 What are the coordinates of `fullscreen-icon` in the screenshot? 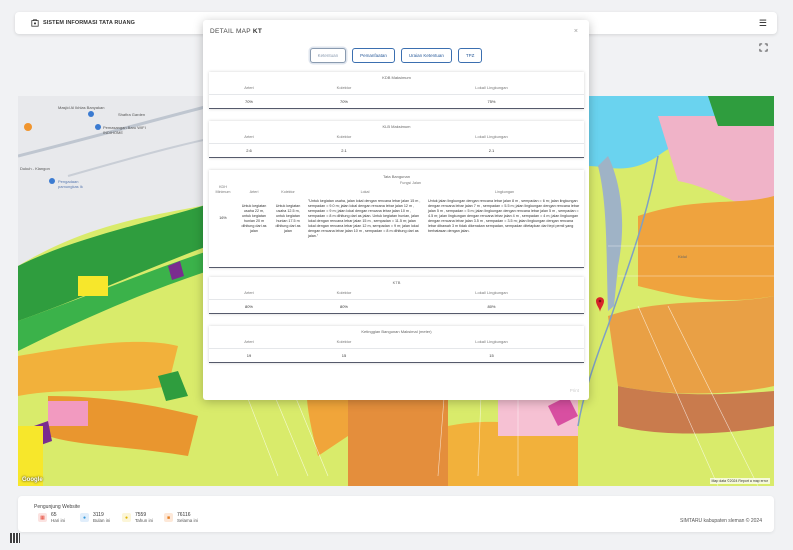 It's located at (763, 47).